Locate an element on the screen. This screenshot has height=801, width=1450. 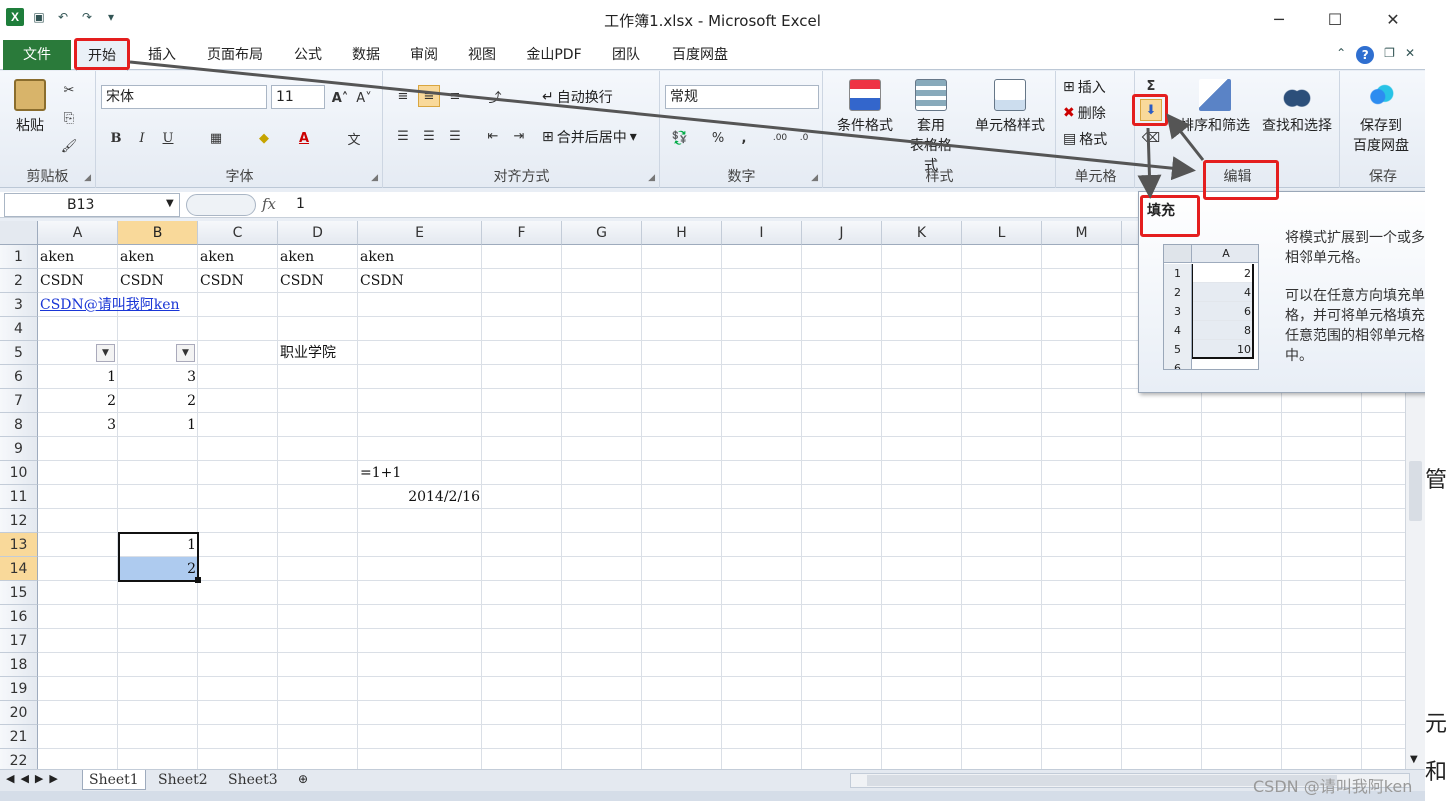
cell: 2 is located at coordinates (78, 401).